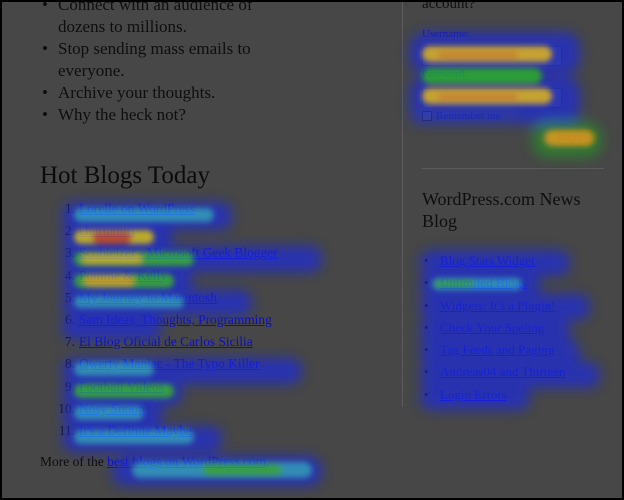  I want to click on news-link: Blog Stats Widget, so click(487, 260).